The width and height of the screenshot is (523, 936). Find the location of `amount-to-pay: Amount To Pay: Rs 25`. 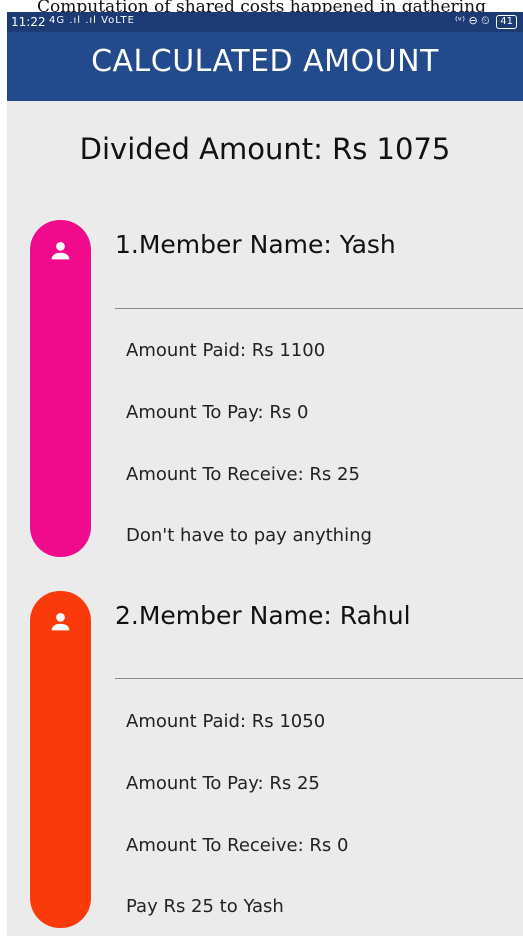

amount-to-pay: Amount To Pay: Rs 25 is located at coordinates (223, 783).